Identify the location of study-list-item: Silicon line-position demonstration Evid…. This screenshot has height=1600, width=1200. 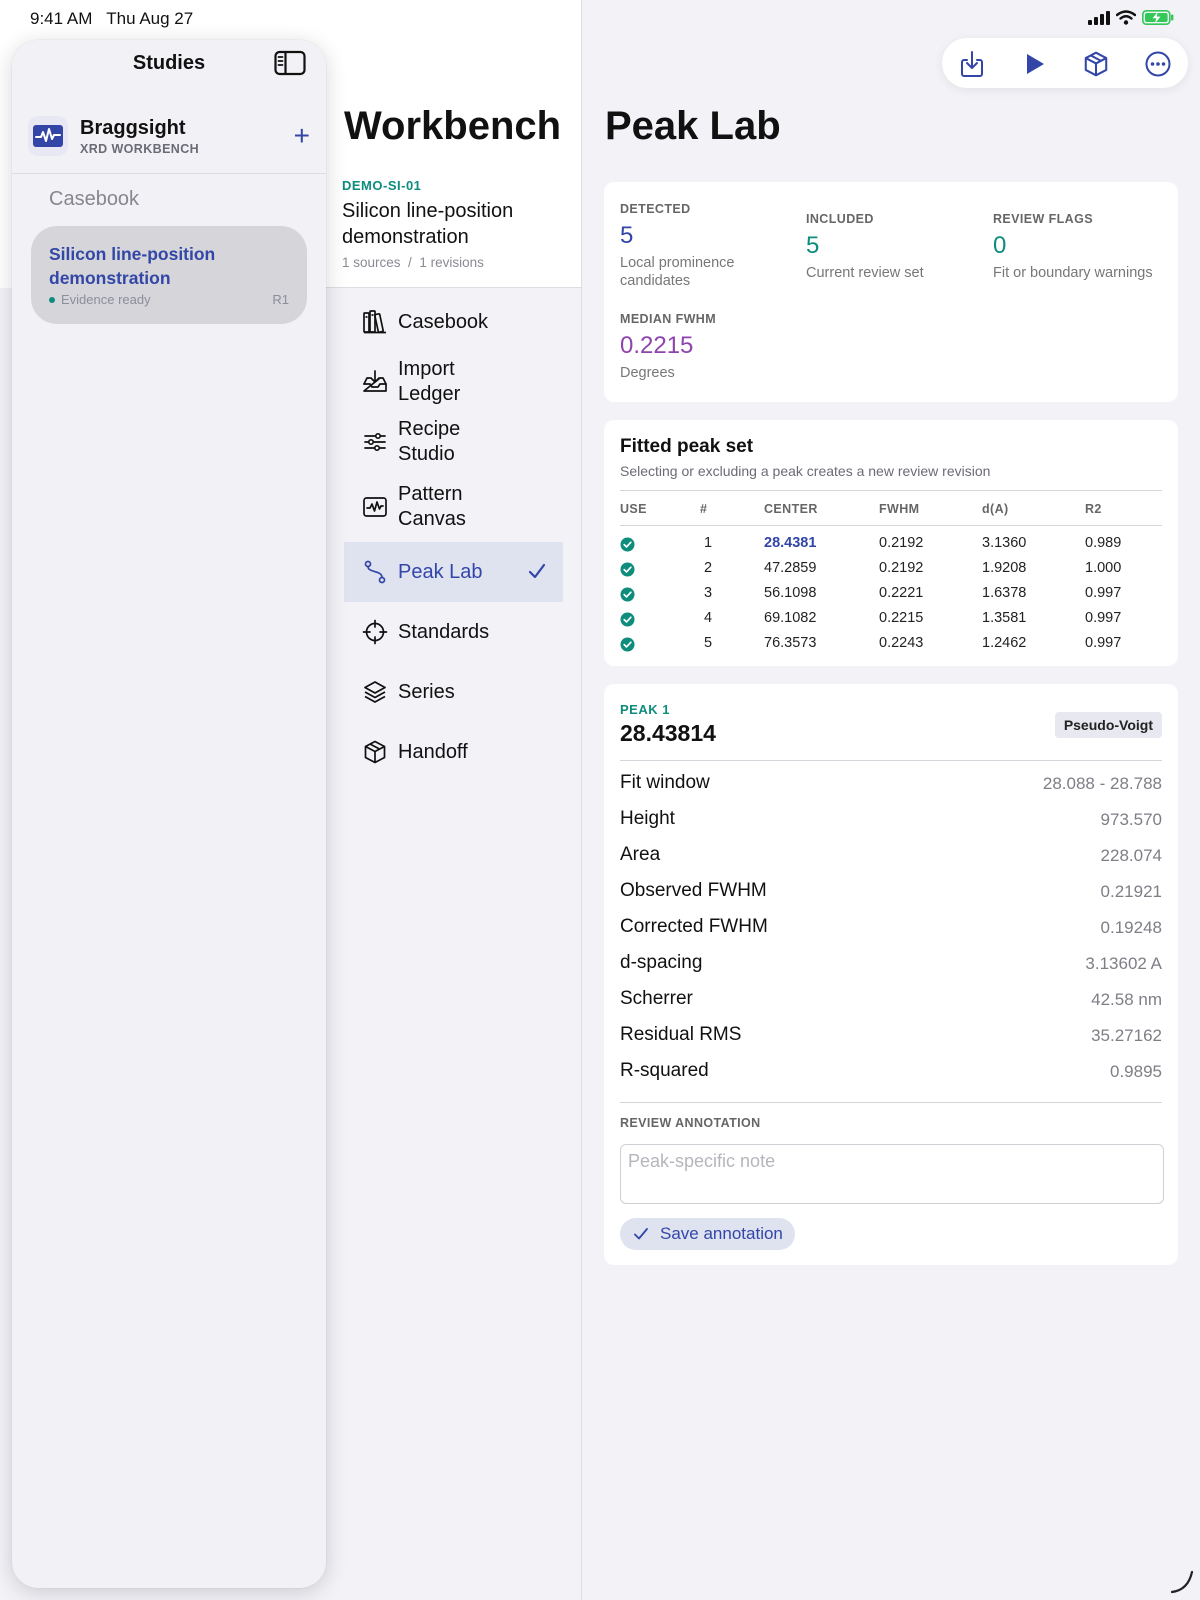
(169, 275).